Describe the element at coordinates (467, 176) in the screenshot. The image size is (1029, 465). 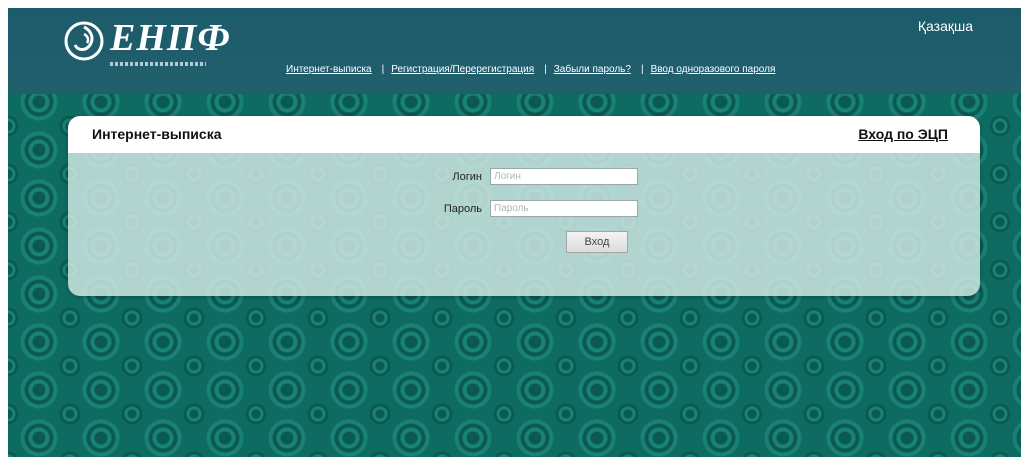
I see `login-label: Логин` at that location.